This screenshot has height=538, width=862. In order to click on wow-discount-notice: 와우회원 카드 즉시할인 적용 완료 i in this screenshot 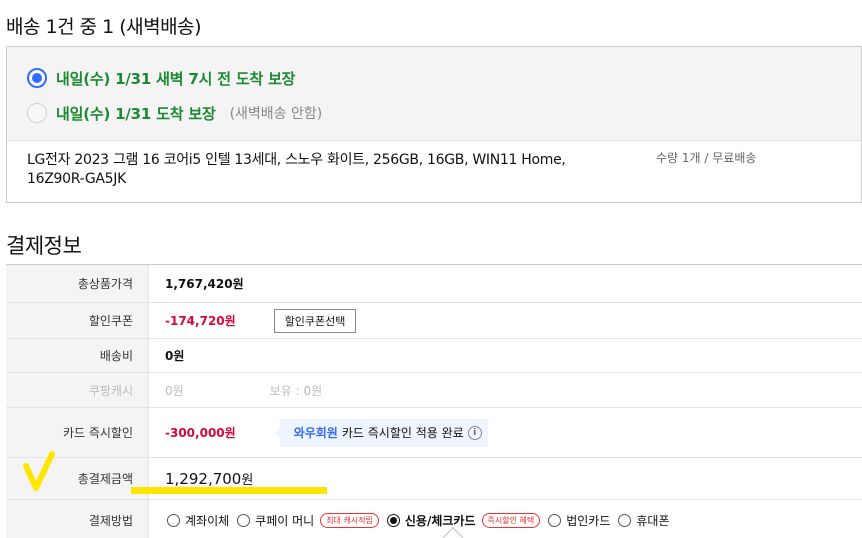, I will do `click(380, 432)`.